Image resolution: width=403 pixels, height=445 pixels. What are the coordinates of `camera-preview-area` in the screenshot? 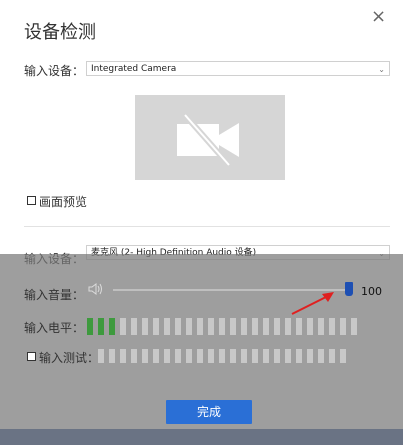 It's located at (210, 137).